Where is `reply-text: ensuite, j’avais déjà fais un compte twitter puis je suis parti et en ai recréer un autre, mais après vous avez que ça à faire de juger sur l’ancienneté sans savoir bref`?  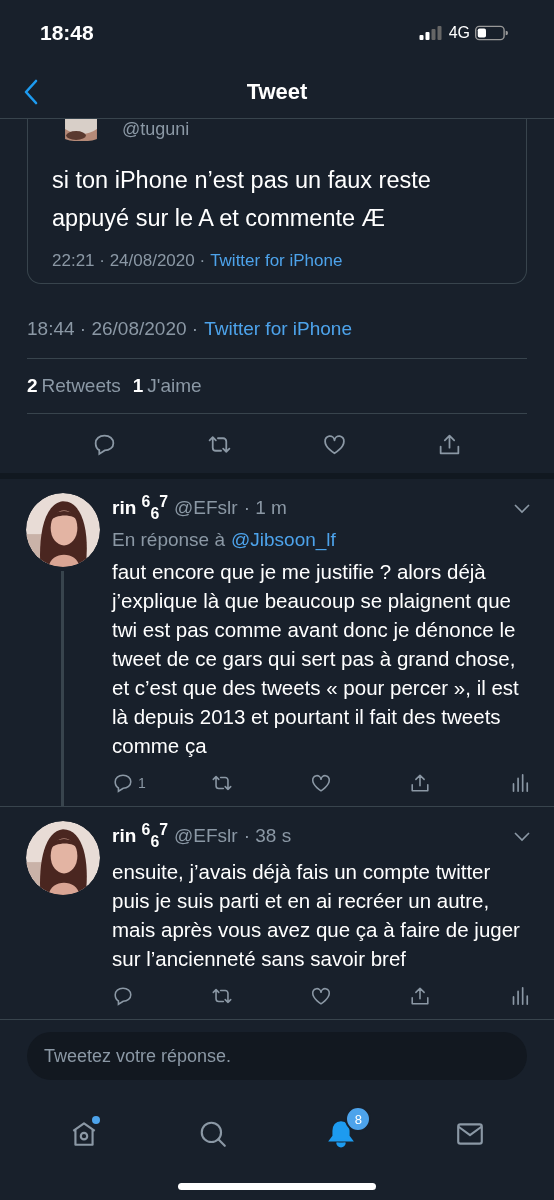 reply-text: ensuite, j’avais déjà fais un compte twitter puis je suis parti et en ai recréer un autre, mais après vous avez que ça à faire de juger sur l’ancienneté sans savoir bref is located at coordinates (316, 916).